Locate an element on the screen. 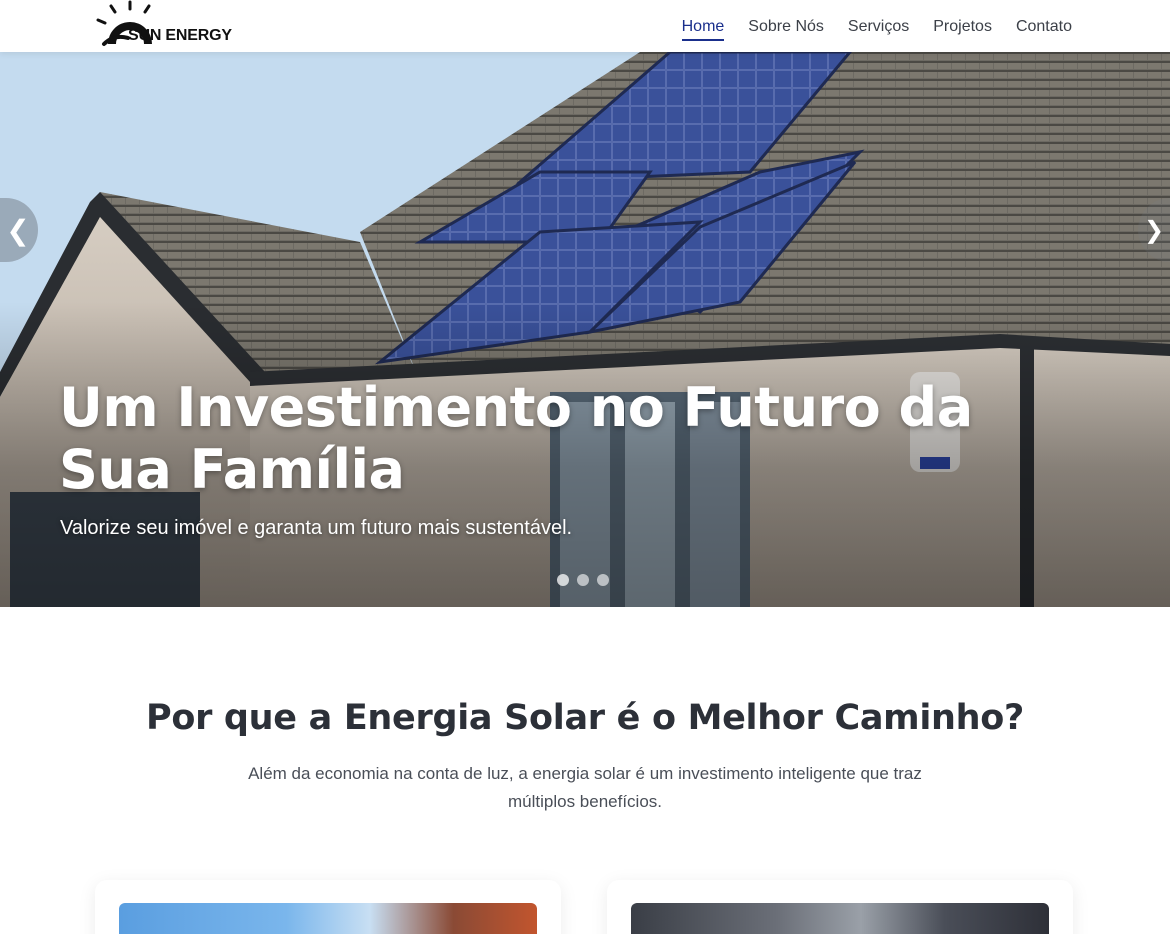 This screenshot has height=934, width=1170. nav-projetos: Projetos is located at coordinates (962, 26).